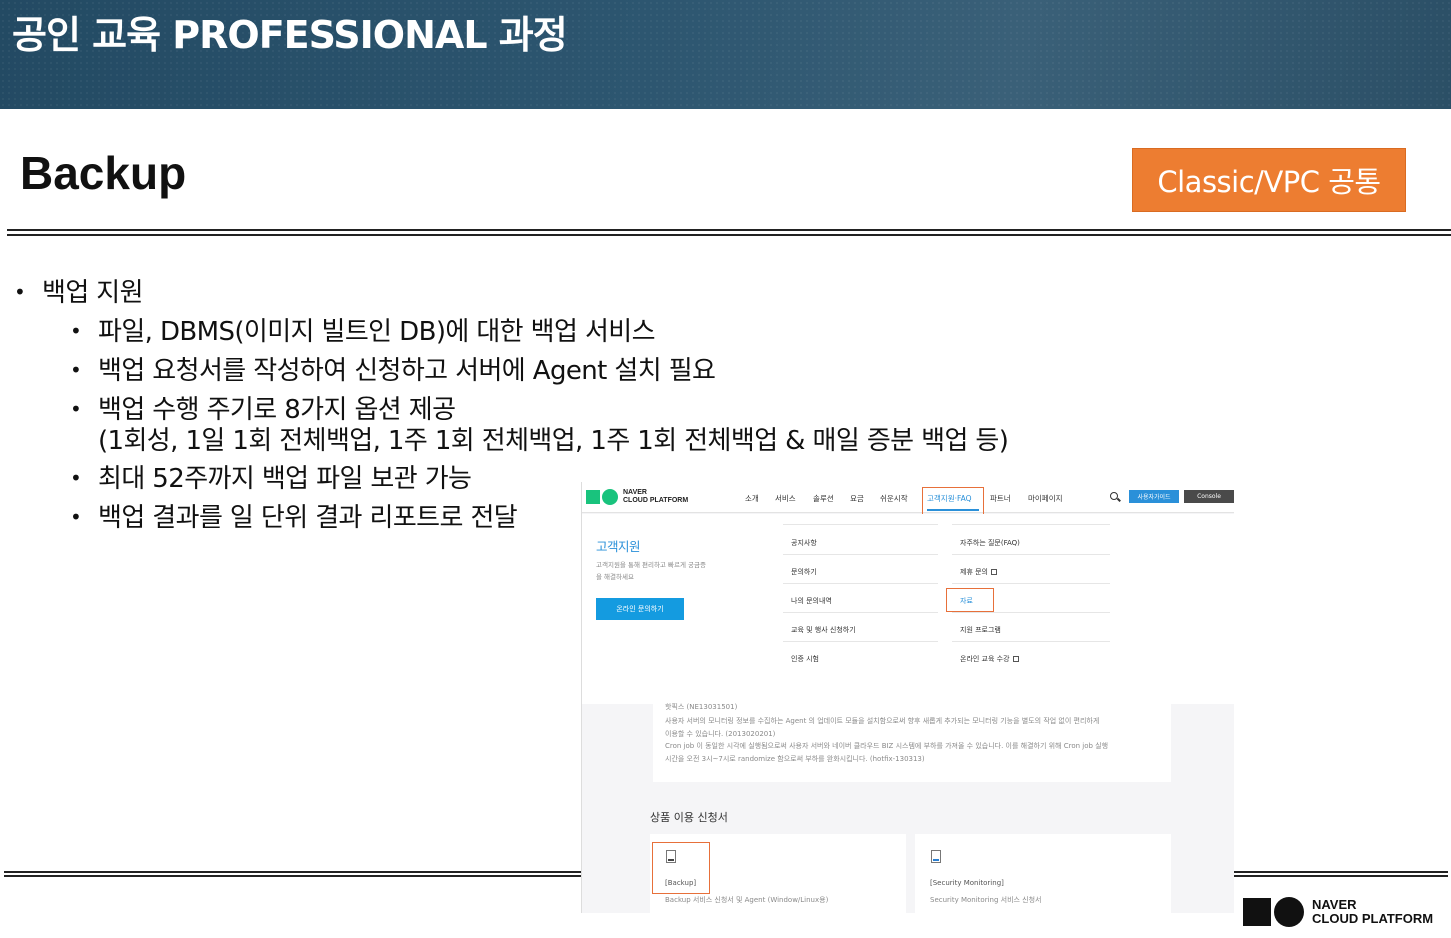 The width and height of the screenshot is (1451, 938). Describe the element at coordinates (804, 572) in the screenshot. I see `link-contact: 문의하기` at that location.